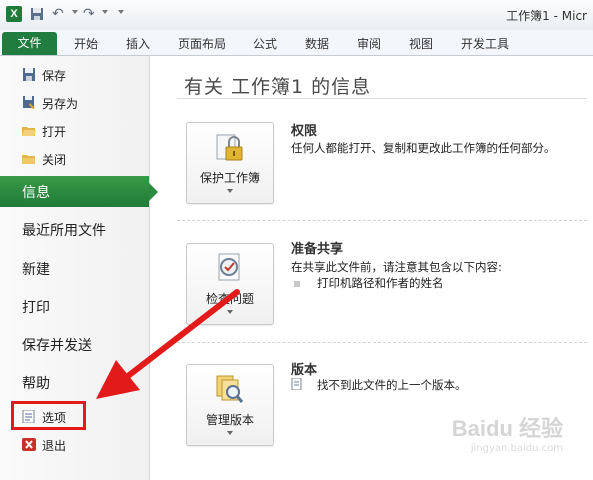 Image resolution: width=593 pixels, height=480 pixels. Describe the element at coordinates (392, 385) in the screenshot. I see `versions-description: 找不到此文件的上一个版本。` at that location.